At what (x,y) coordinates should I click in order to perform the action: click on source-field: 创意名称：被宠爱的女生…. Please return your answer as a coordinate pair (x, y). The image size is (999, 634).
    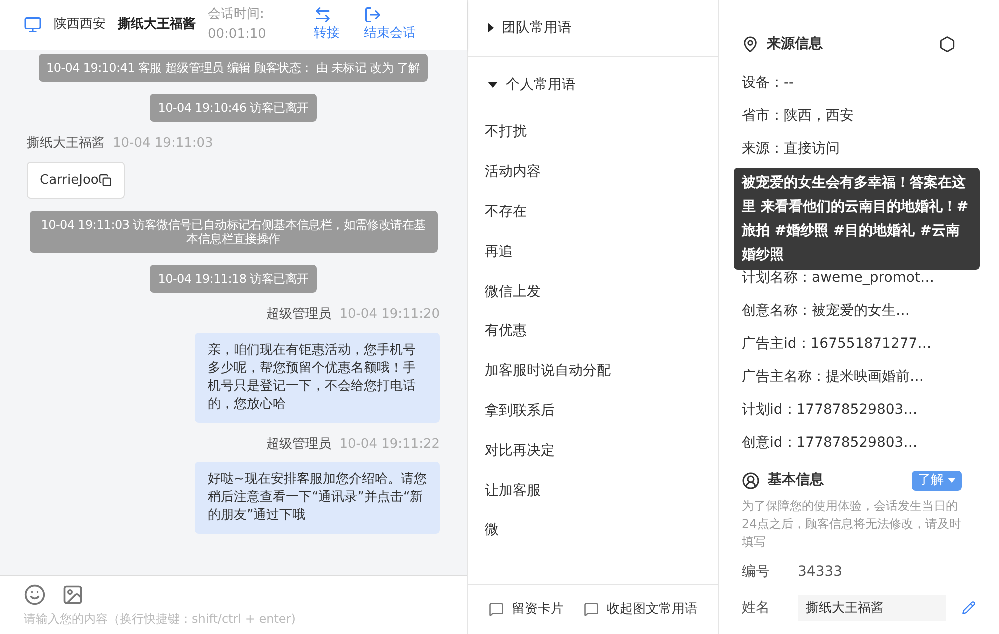
    Looking at the image, I should click on (859, 311).